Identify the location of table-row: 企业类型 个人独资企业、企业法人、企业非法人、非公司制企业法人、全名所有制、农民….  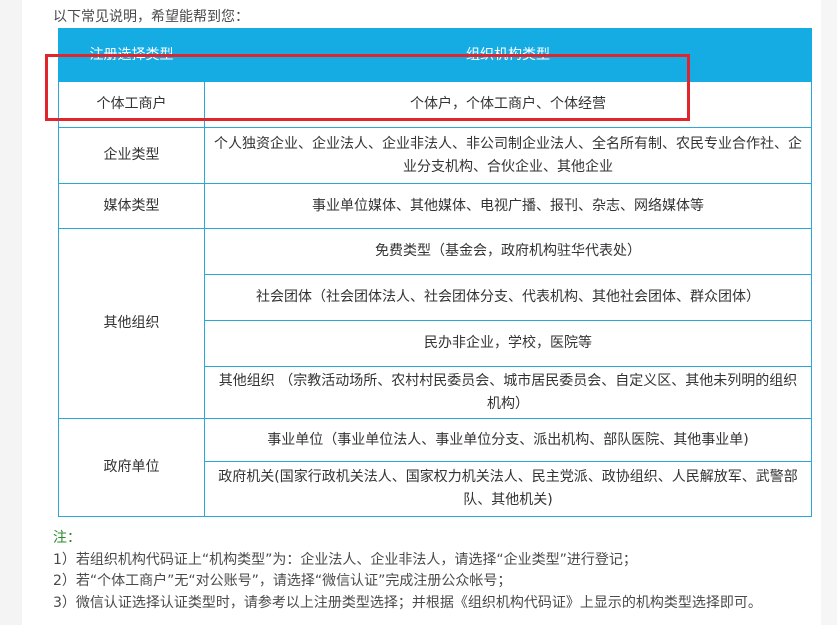
(435, 155).